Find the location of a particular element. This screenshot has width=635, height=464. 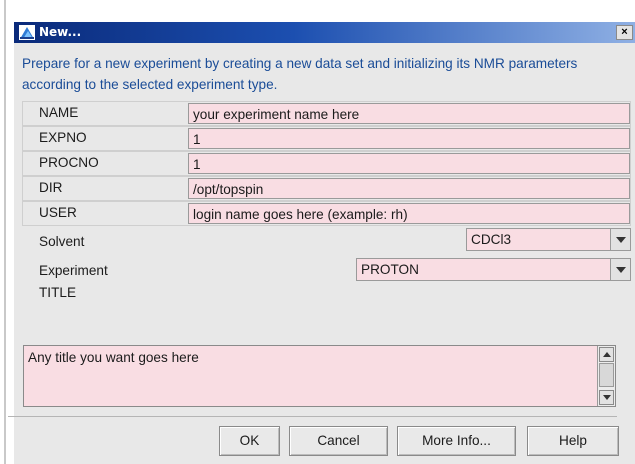

title-scrollbar is located at coordinates (606, 376).